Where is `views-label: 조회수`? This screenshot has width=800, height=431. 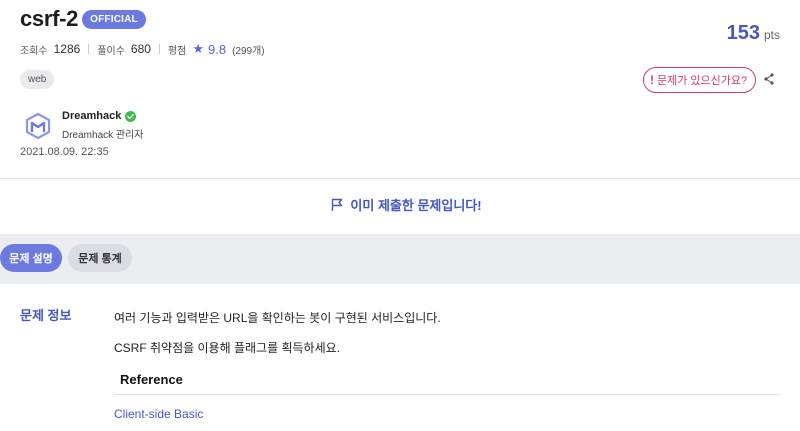
views-label: 조회수 is located at coordinates (34, 51).